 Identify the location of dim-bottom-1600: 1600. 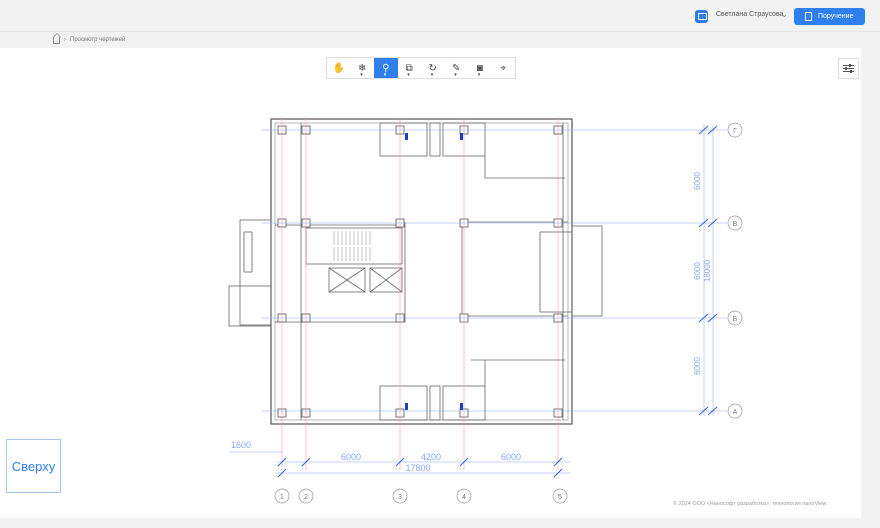
(241, 445).